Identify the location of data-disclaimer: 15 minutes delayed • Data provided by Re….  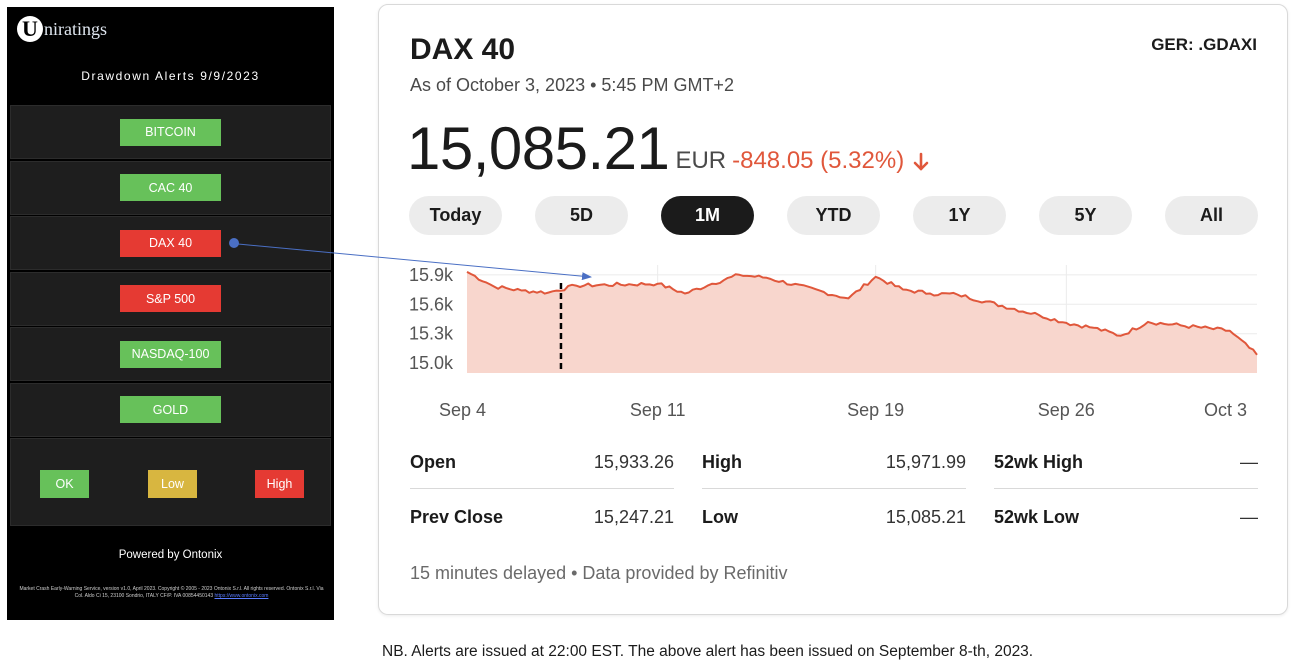
(599, 573).